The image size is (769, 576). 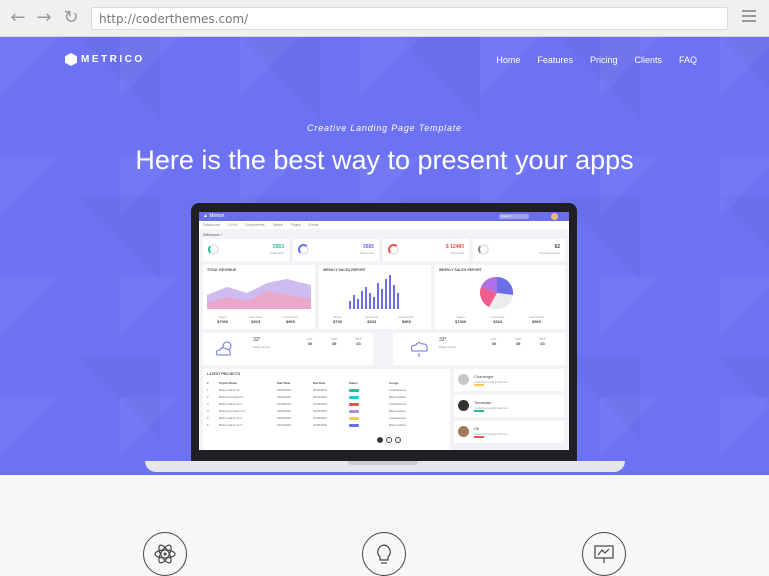 I want to click on user-name: Chadengle, so click(x=484, y=376).